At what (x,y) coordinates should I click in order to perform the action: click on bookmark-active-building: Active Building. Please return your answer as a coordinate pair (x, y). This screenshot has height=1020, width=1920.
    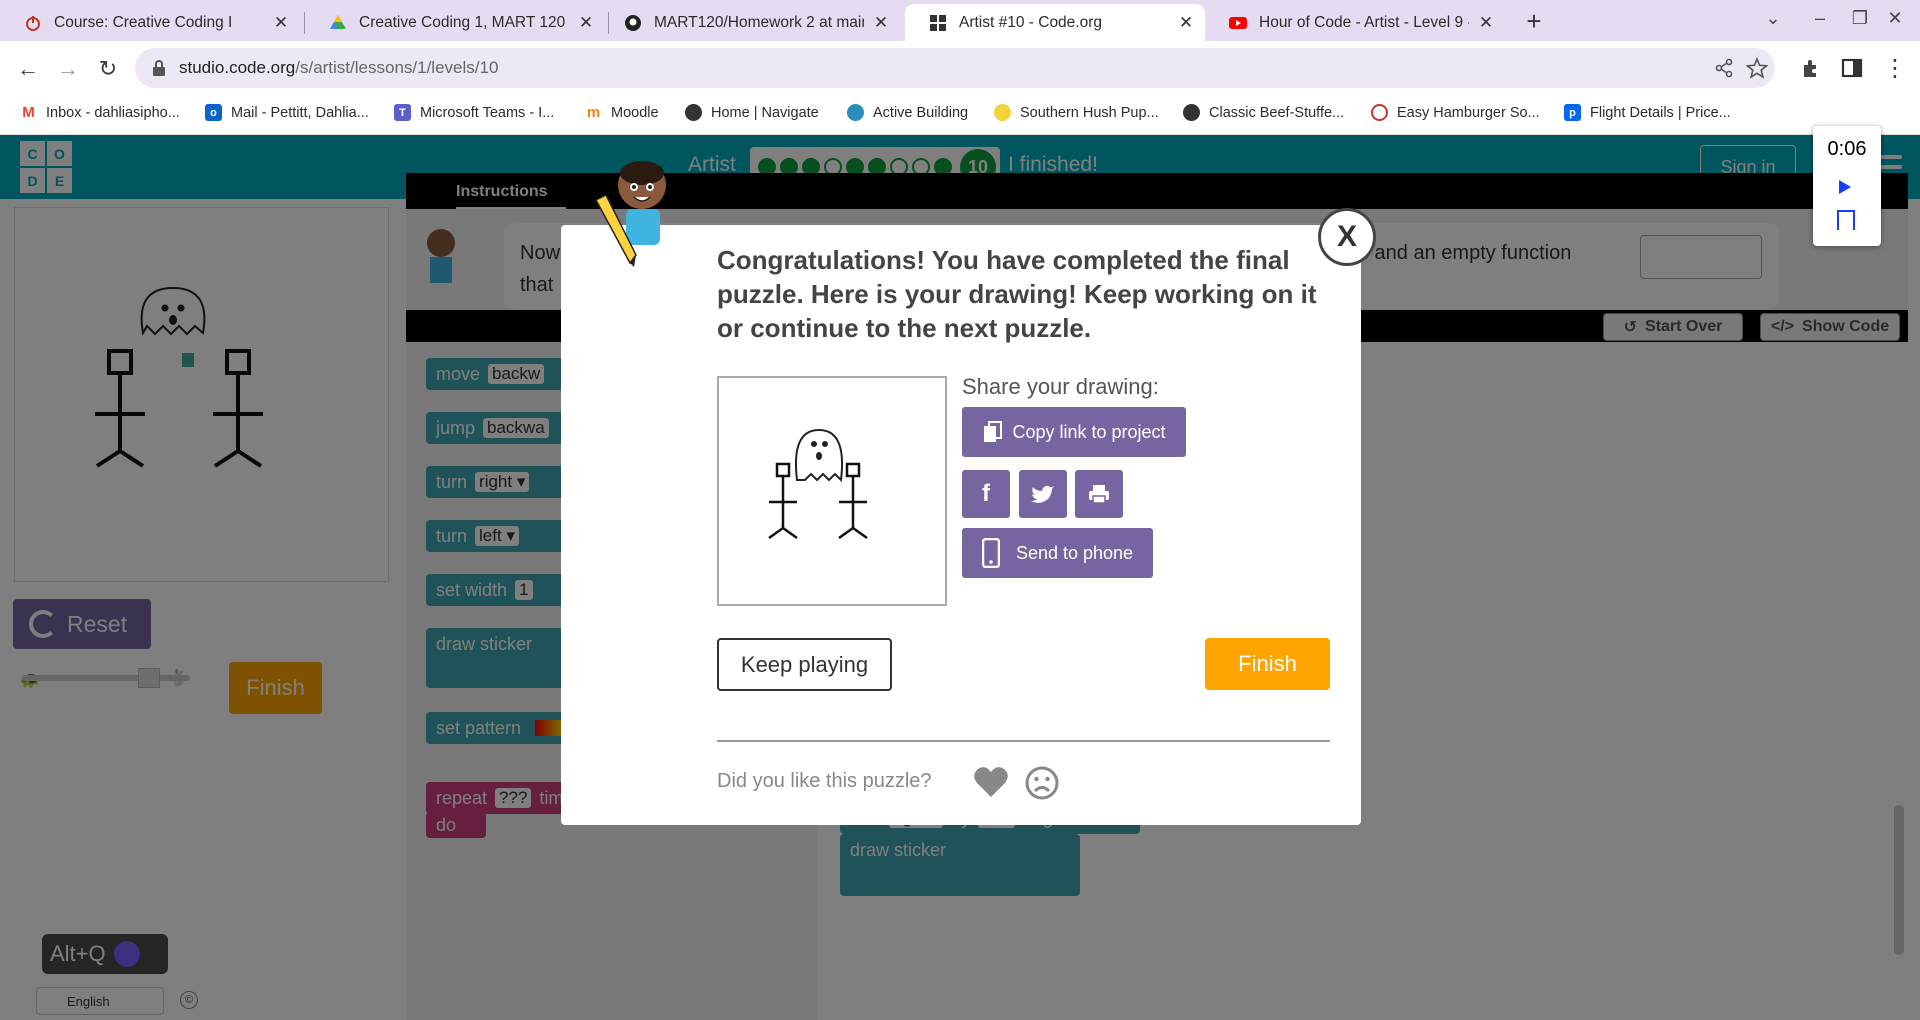
    Looking at the image, I should click on (907, 112).